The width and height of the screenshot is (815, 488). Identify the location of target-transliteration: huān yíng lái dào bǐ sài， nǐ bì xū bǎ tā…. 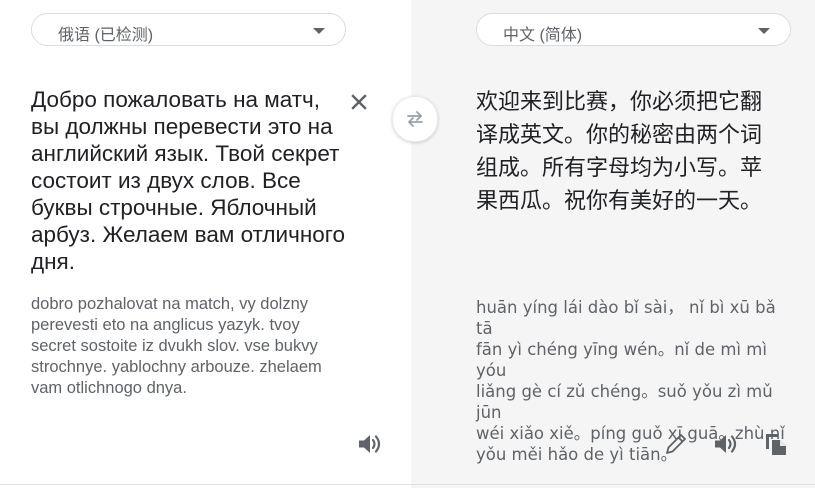
(630, 381).